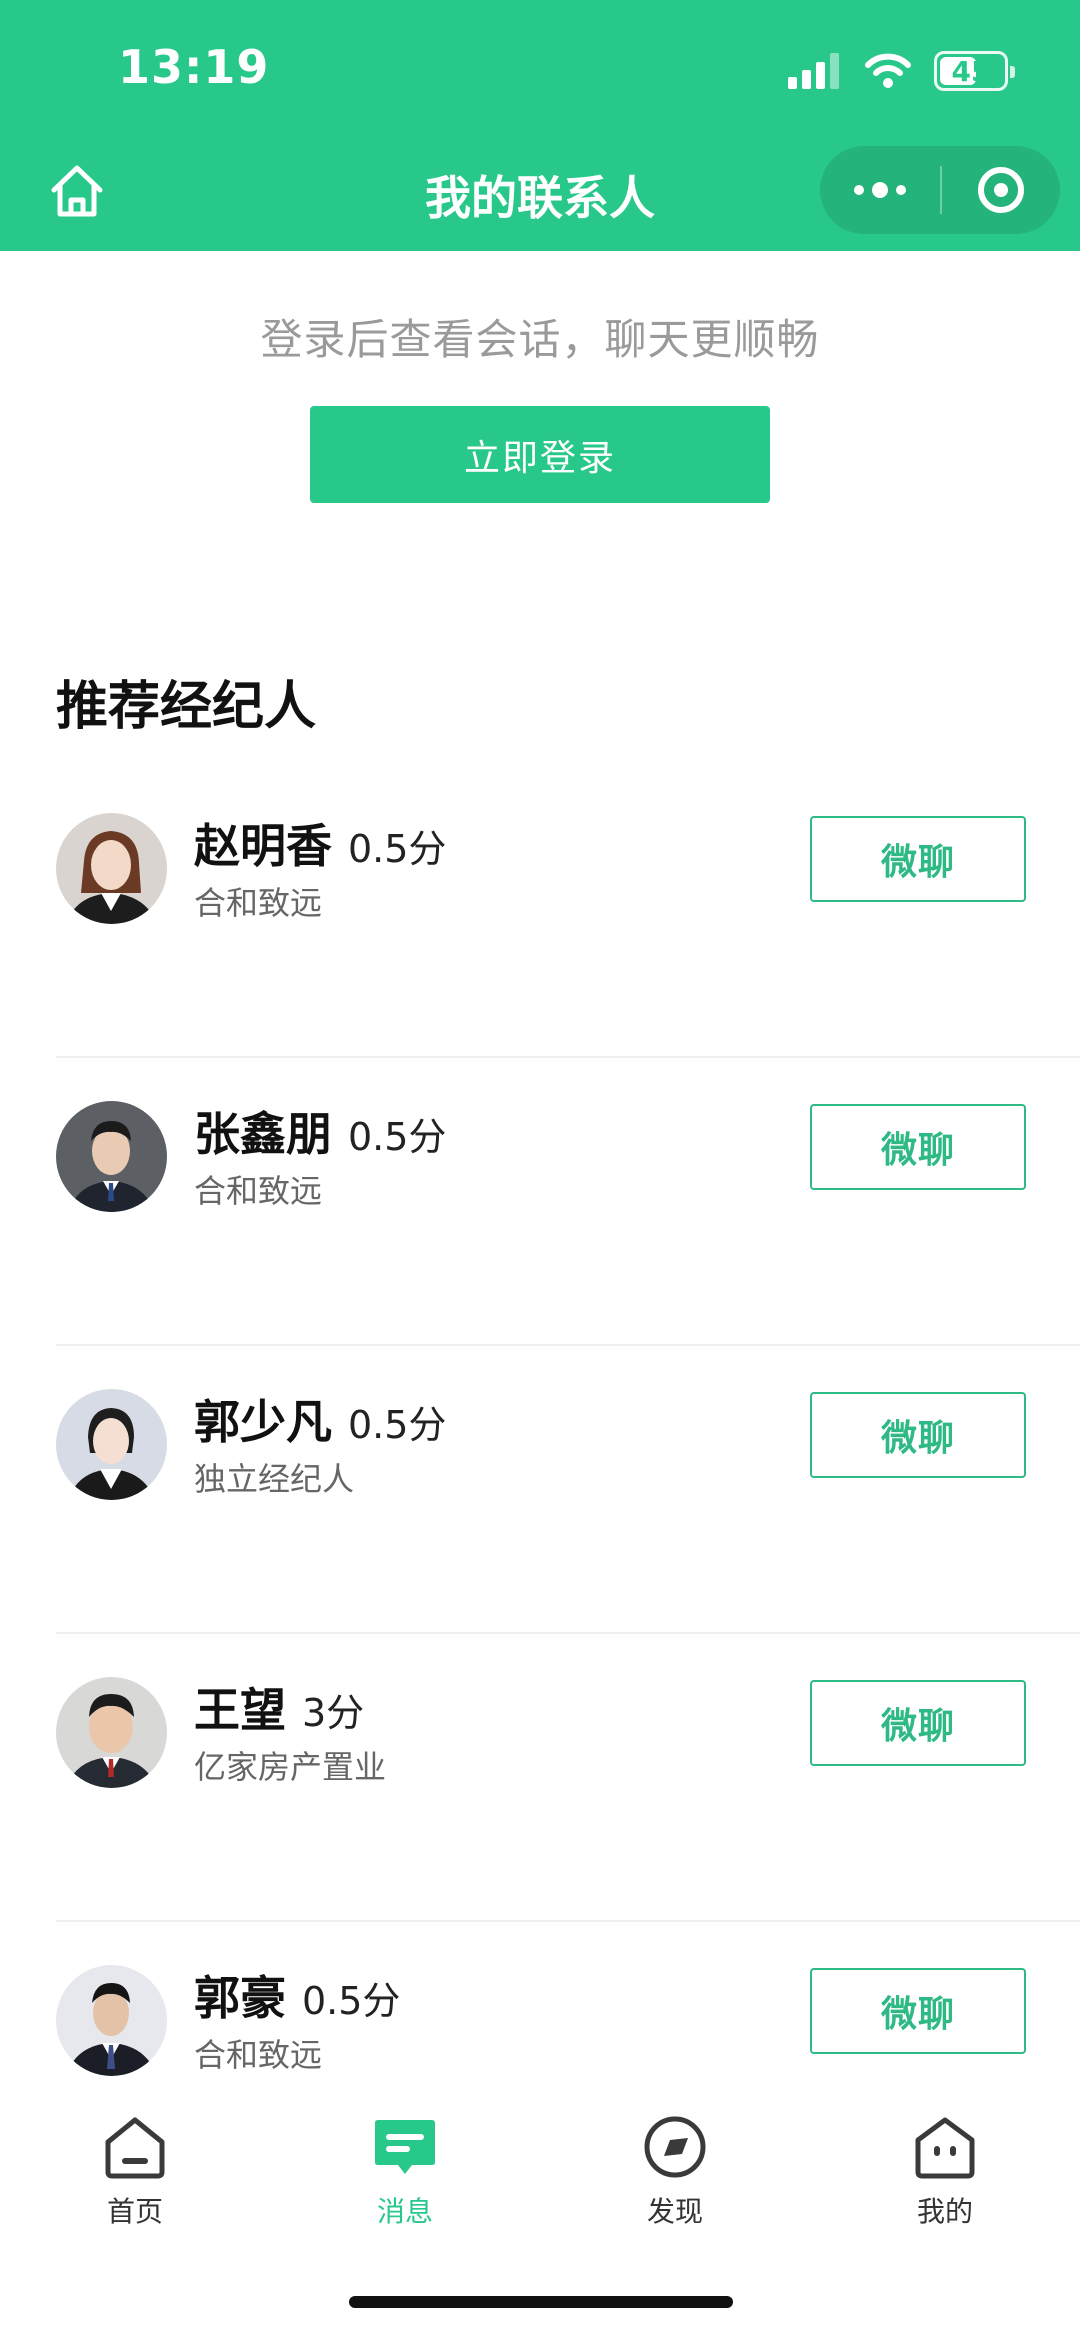  I want to click on agent-score: 3分, so click(333, 1713).